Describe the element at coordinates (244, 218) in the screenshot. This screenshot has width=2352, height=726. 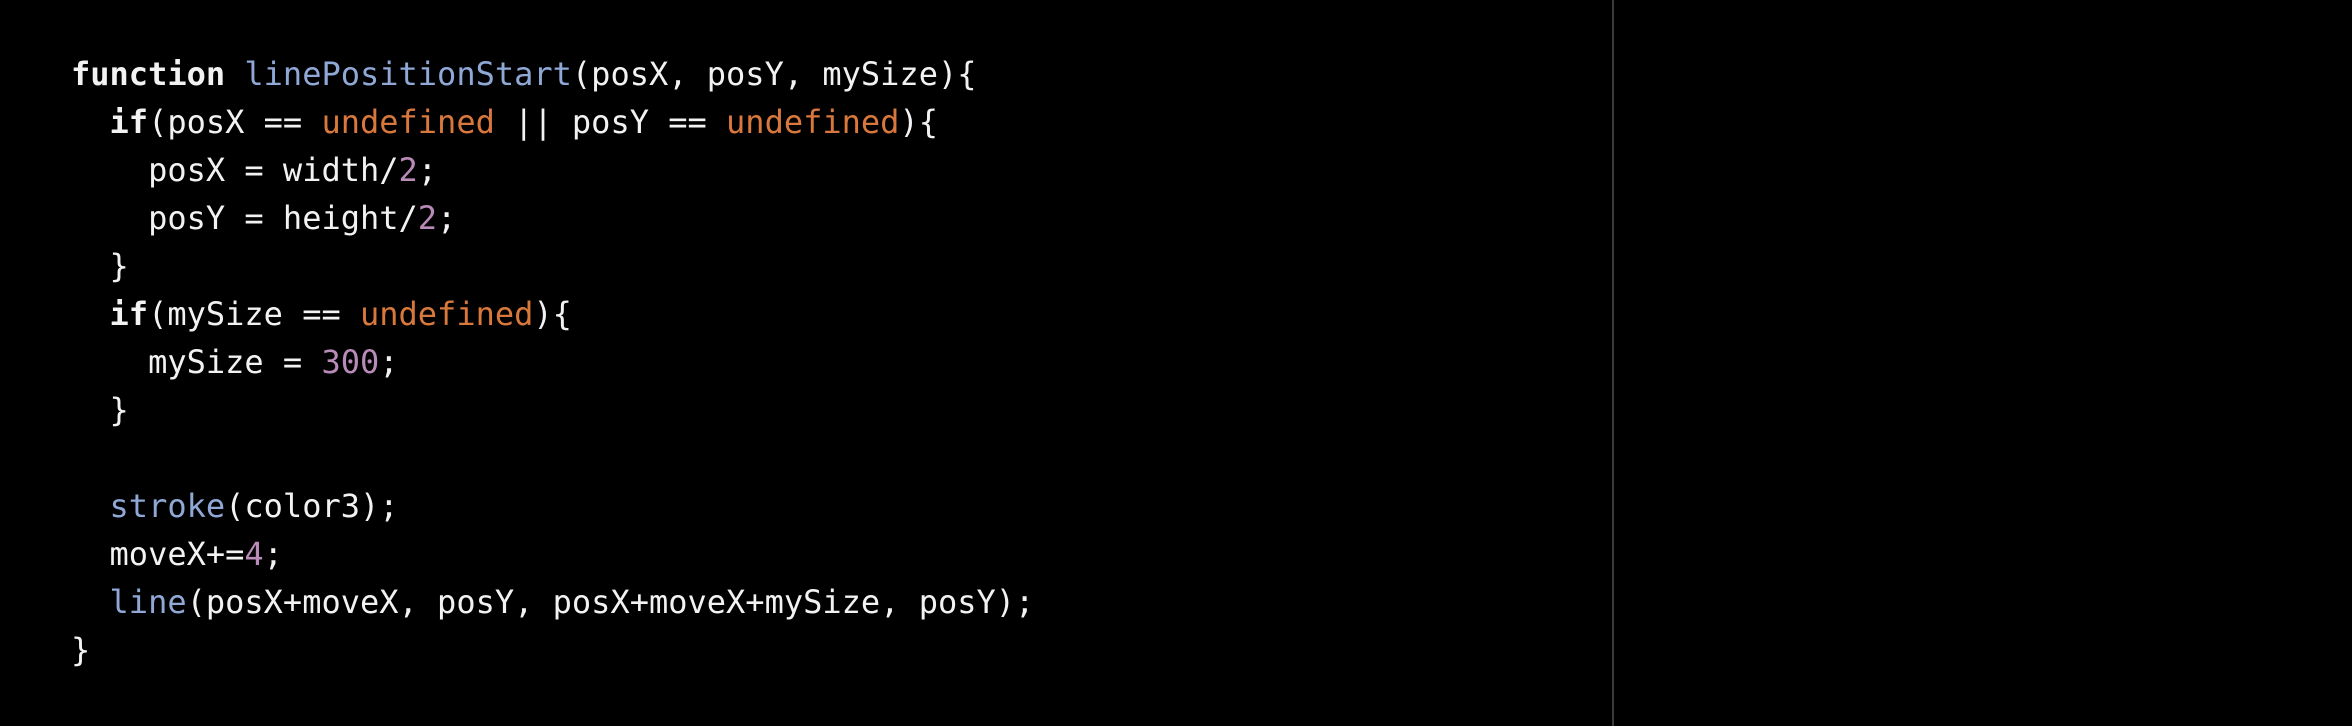
I see `code-token: posY = height/` at that location.